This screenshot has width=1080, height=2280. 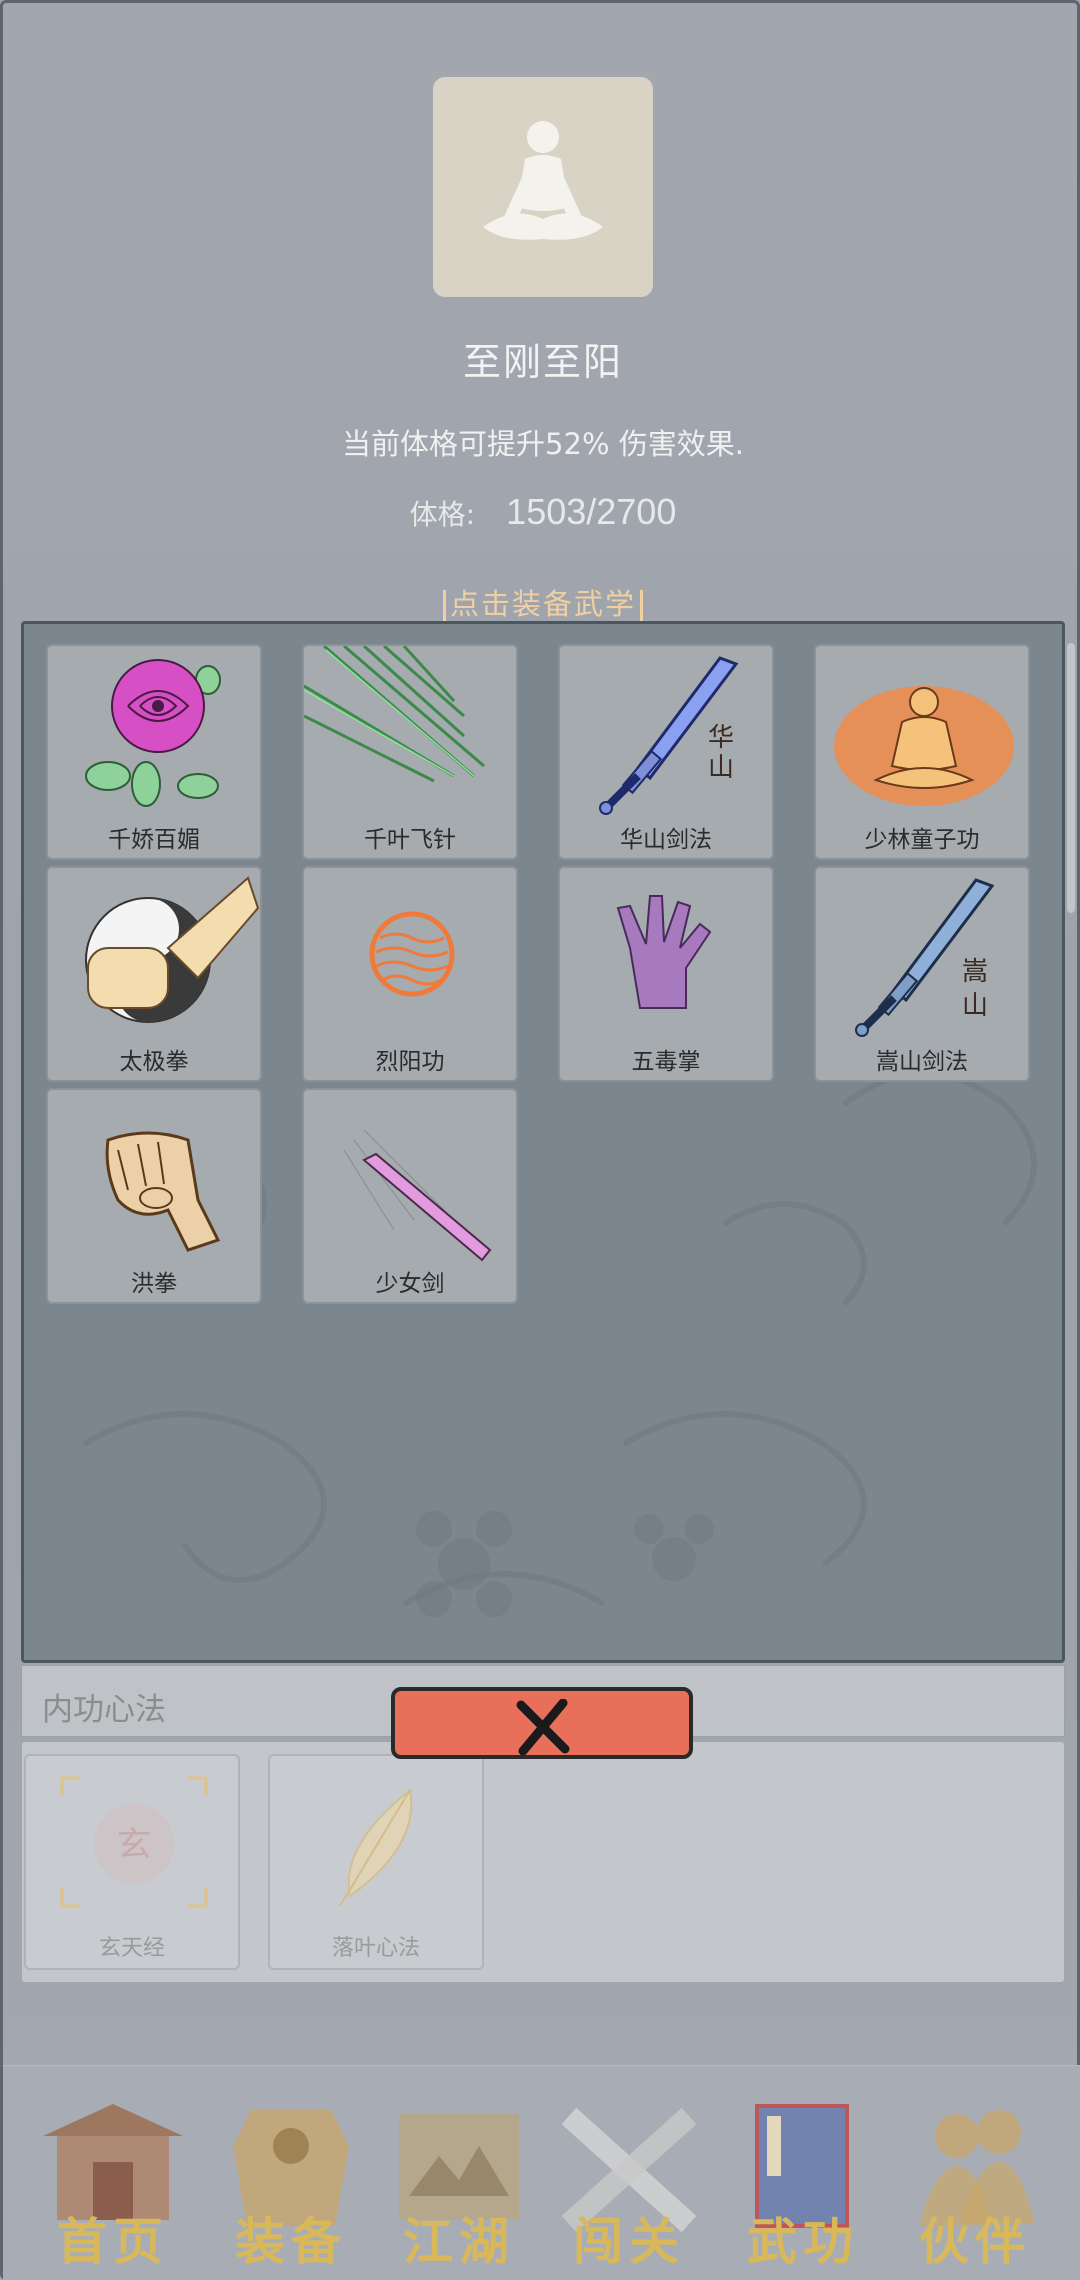 What do you see at coordinates (543, 1727) in the screenshot?
I see `close-x-icon` at bounding box center [543, 1727].